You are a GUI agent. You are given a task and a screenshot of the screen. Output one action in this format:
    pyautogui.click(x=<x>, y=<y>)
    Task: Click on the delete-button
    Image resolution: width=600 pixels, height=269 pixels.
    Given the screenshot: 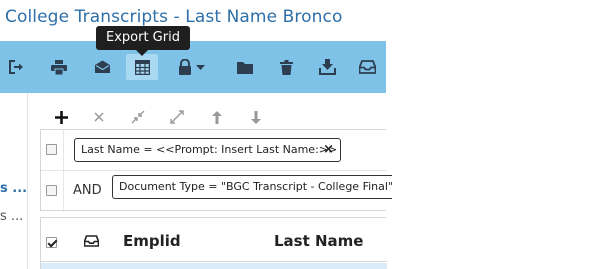 What is the action you would take?
    pyautogui.click(x=286, y=67)
    